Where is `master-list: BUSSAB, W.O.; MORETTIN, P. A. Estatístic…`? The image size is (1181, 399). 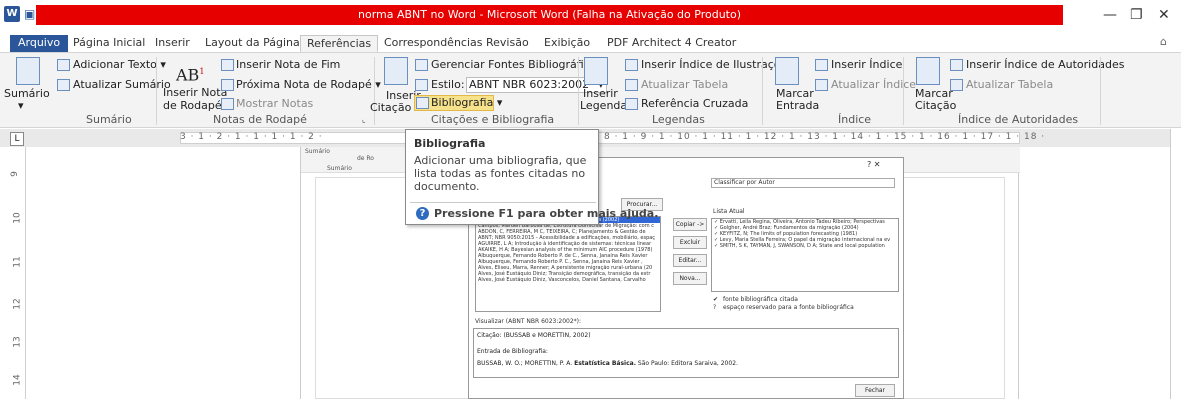
master-list: BUSSAB, W.O.; MORETTIN, P. A. Estatístic… is located at coordinates (568, 264).